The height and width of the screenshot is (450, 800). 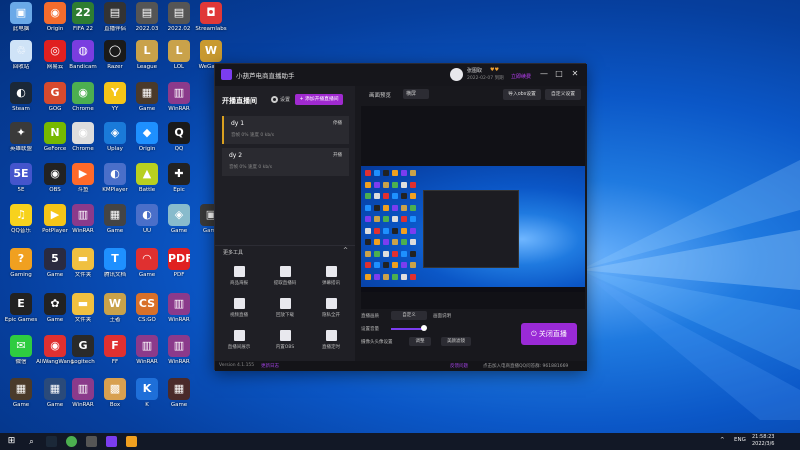 I want to click on orientation-select: 横屏, so click(x=416, y=94).